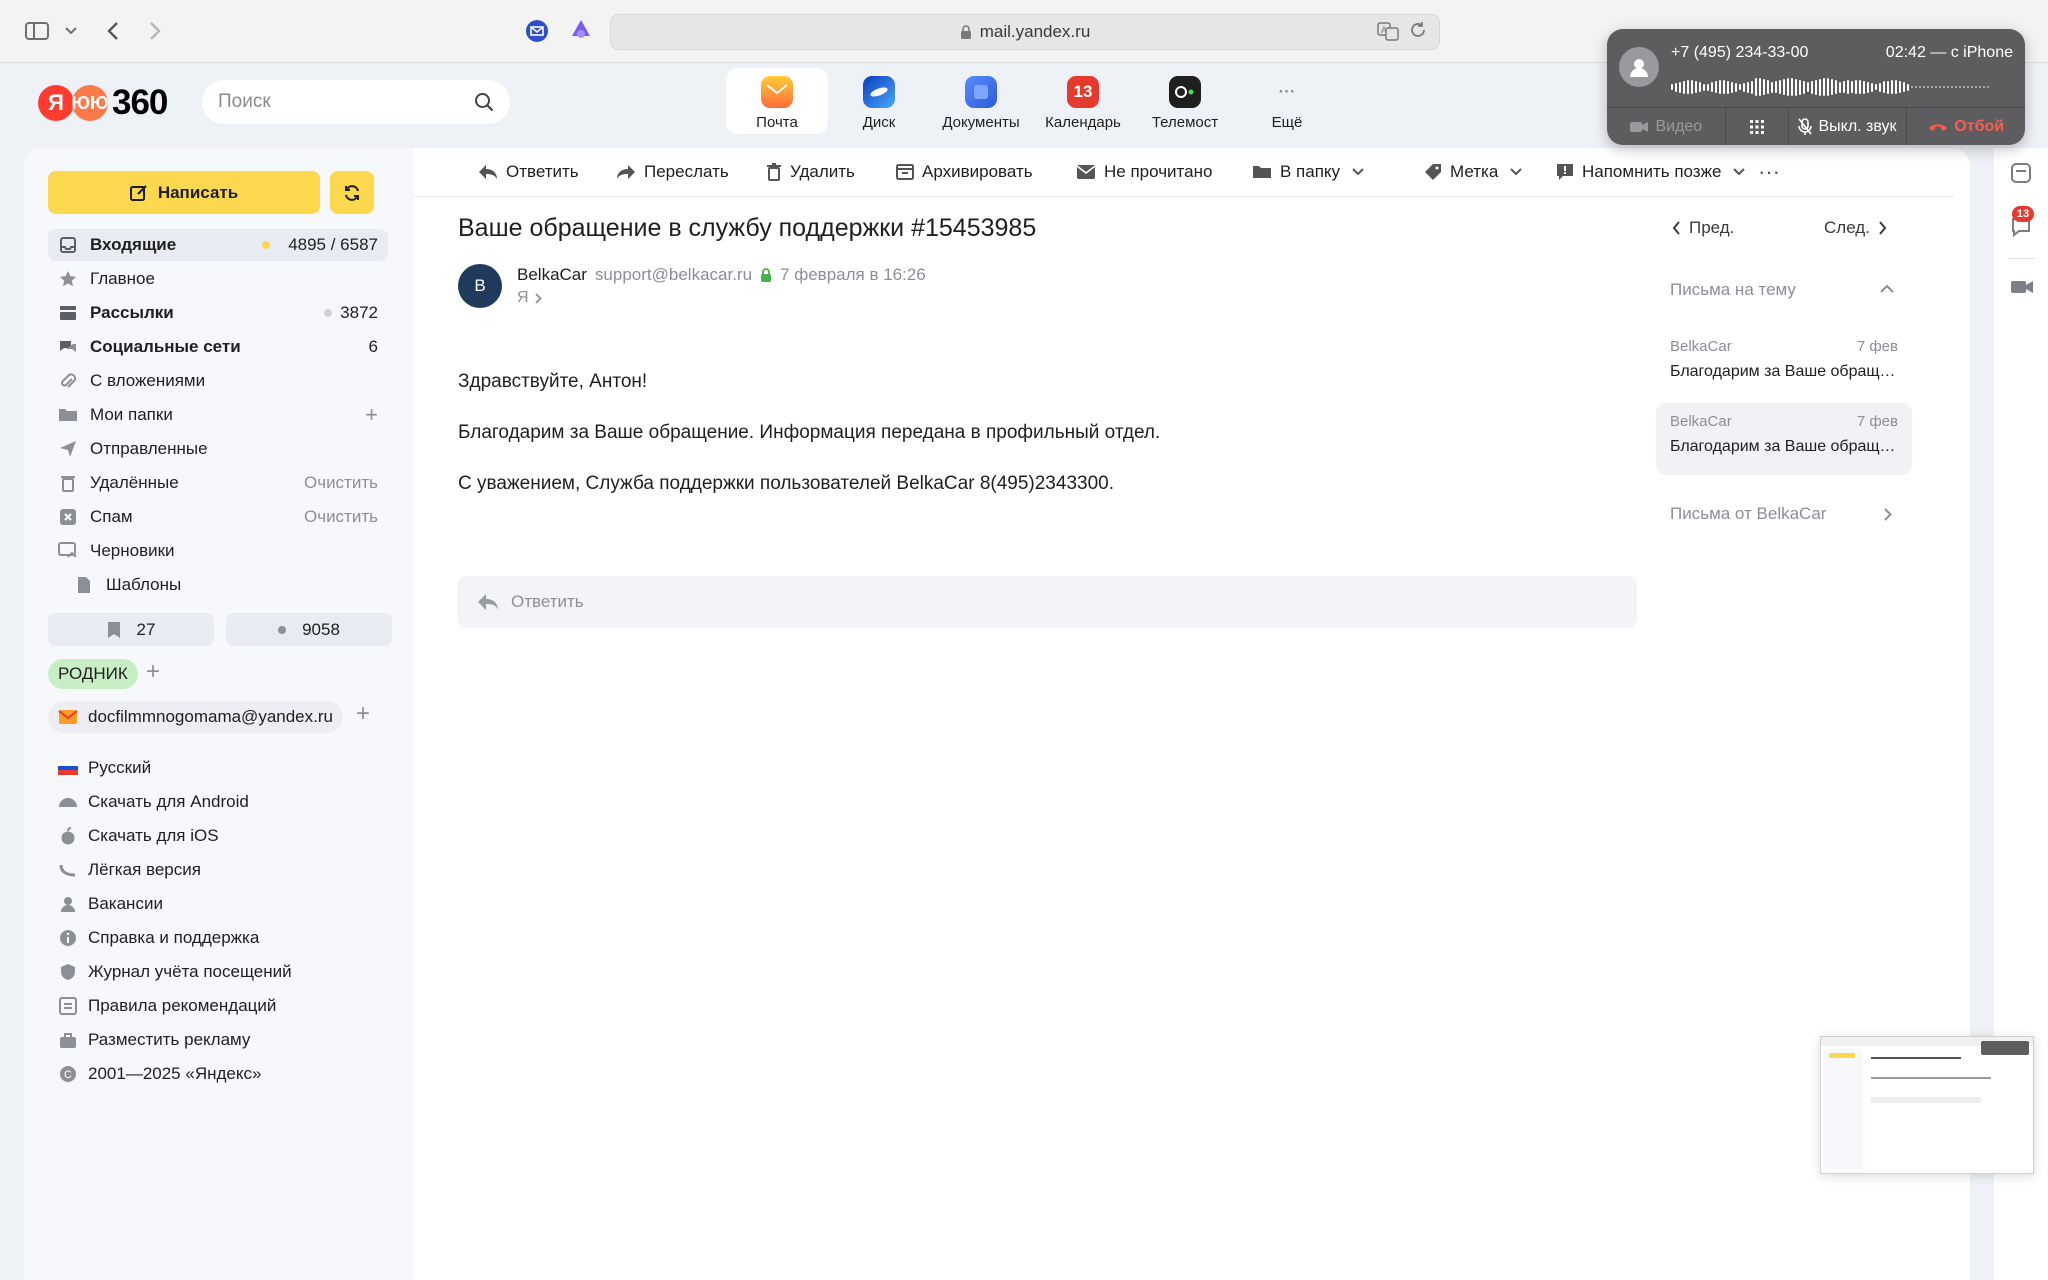 This screenshot has height=1280, width=2048. Describe the element at coordinates (1966, 126) in the screenshot. I see `end-call-button: Отбой` at that location.